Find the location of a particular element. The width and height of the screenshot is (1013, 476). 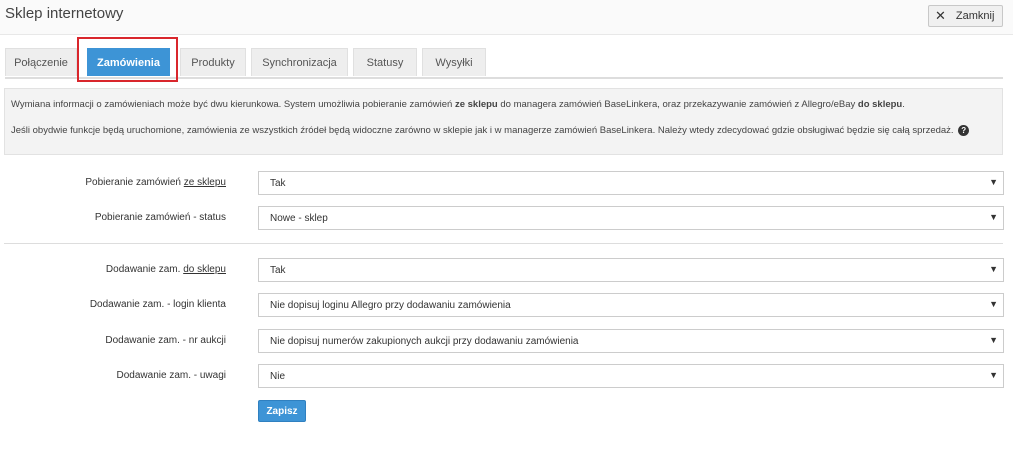

info-text: . is located at coordinates (903, 104).